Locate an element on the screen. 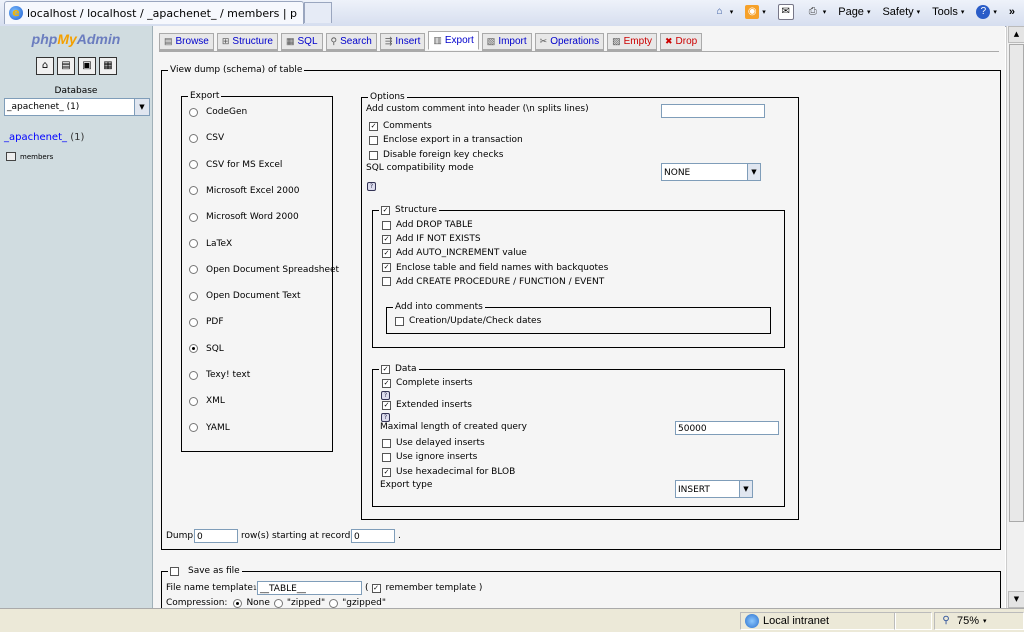  data-checkbox is located at coordinates (385, 369).